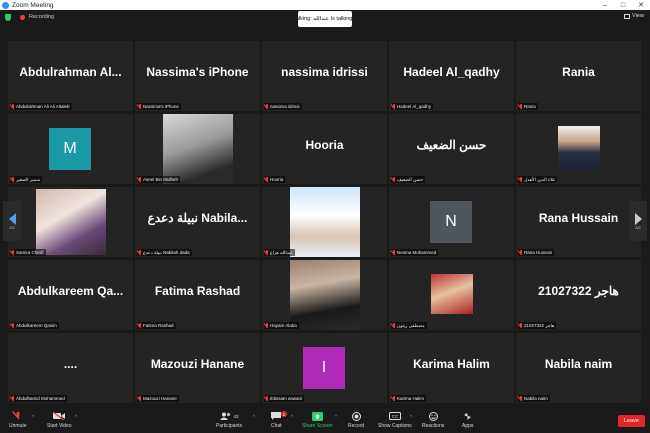  I want to click on share-caret-icon: ^, so click(336, 416).